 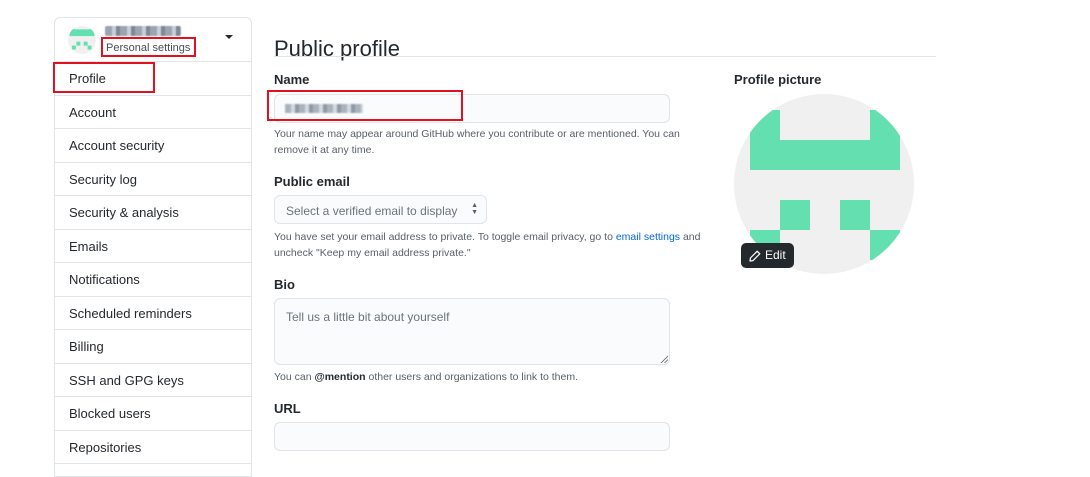 I want to click on page-title: Public profile, so click(x=337, y=48).